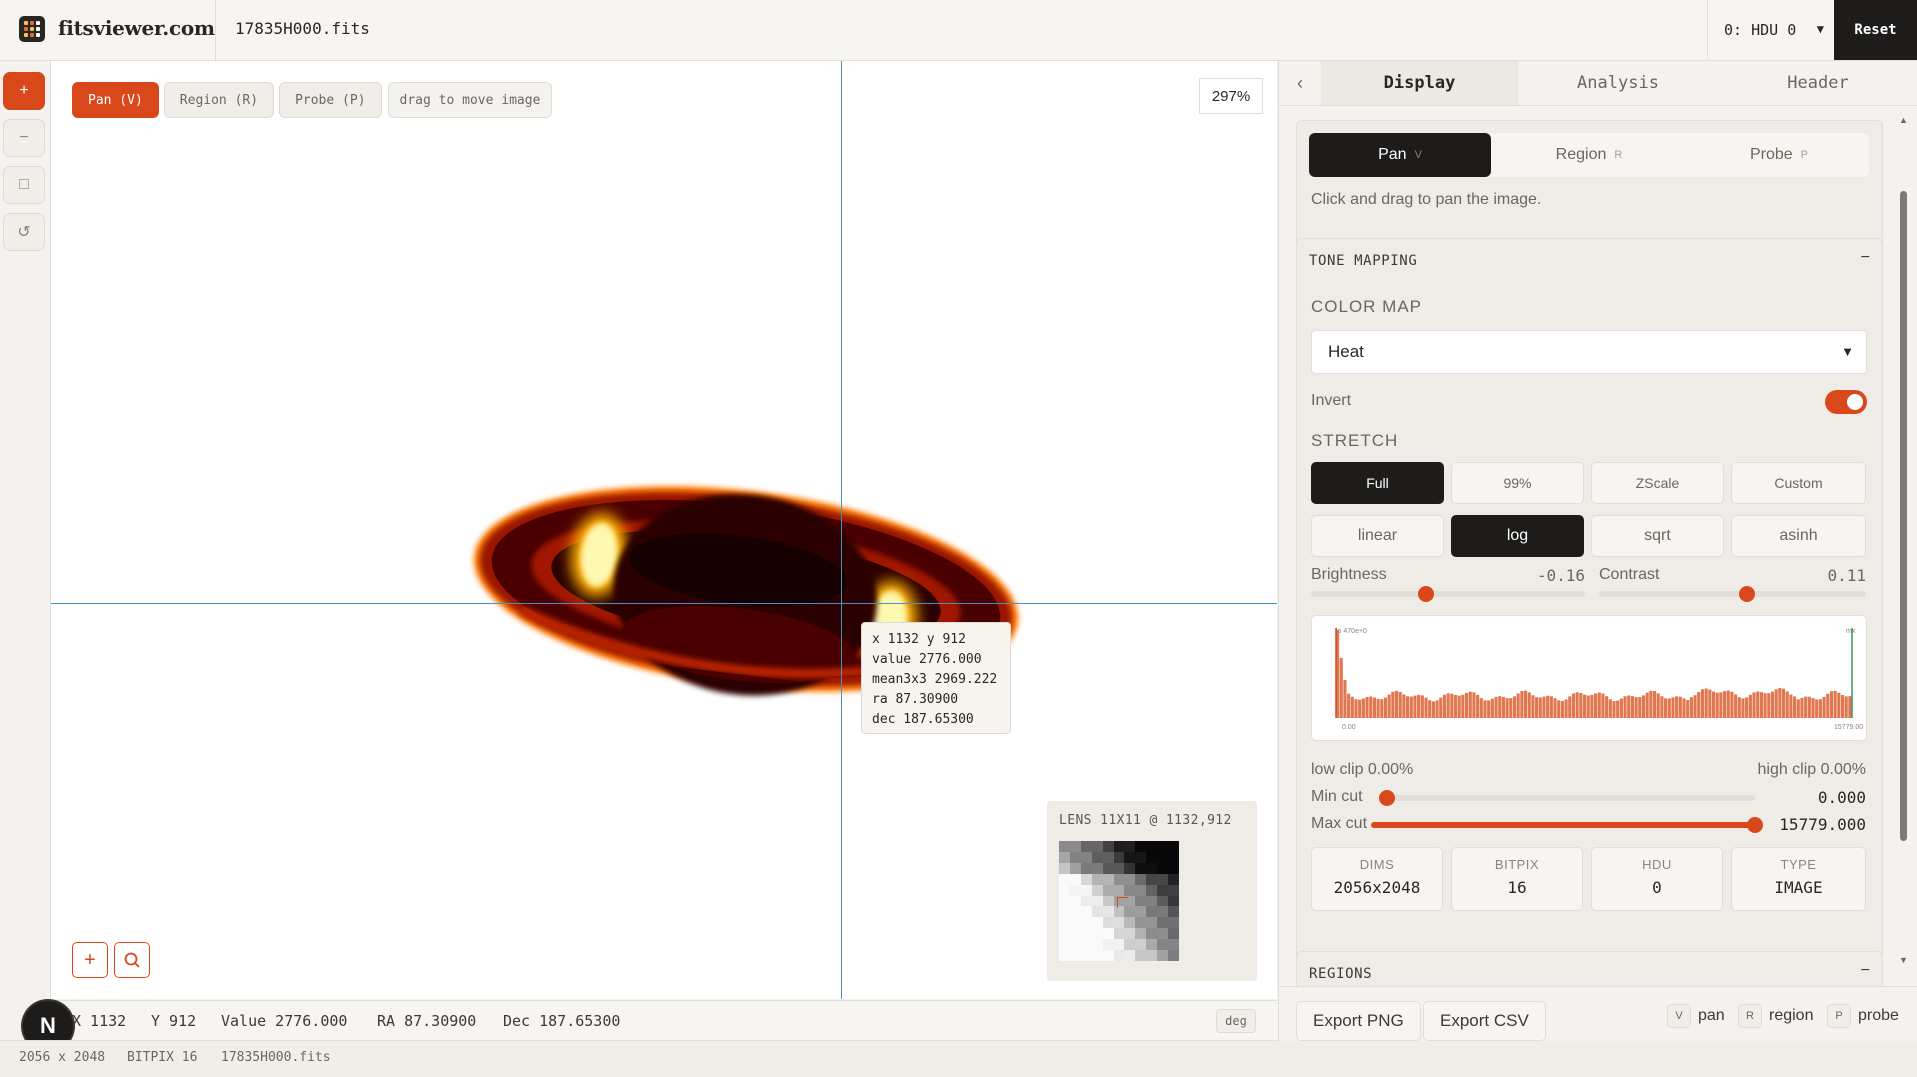  Describe the element at coordinates (1811, 769) in the screenshot. I see `high-clip-label: high clip 0.00%` at that location.